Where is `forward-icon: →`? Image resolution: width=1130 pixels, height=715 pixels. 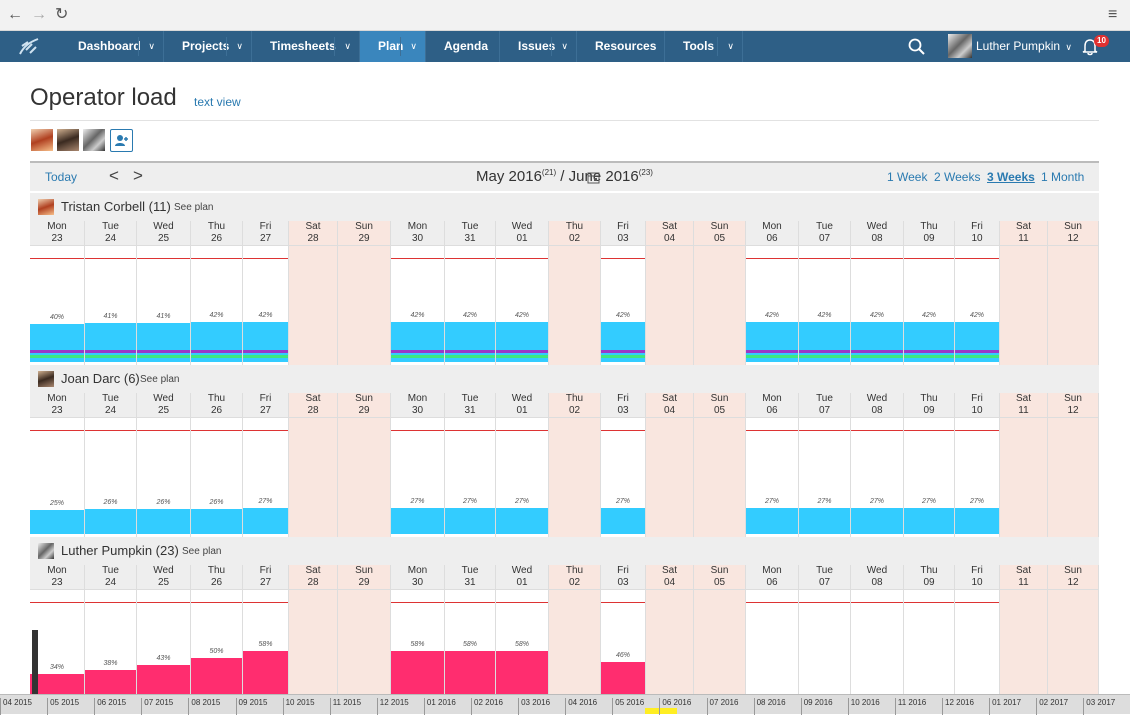 forward-icon: → is located at coordinates (39, 15).